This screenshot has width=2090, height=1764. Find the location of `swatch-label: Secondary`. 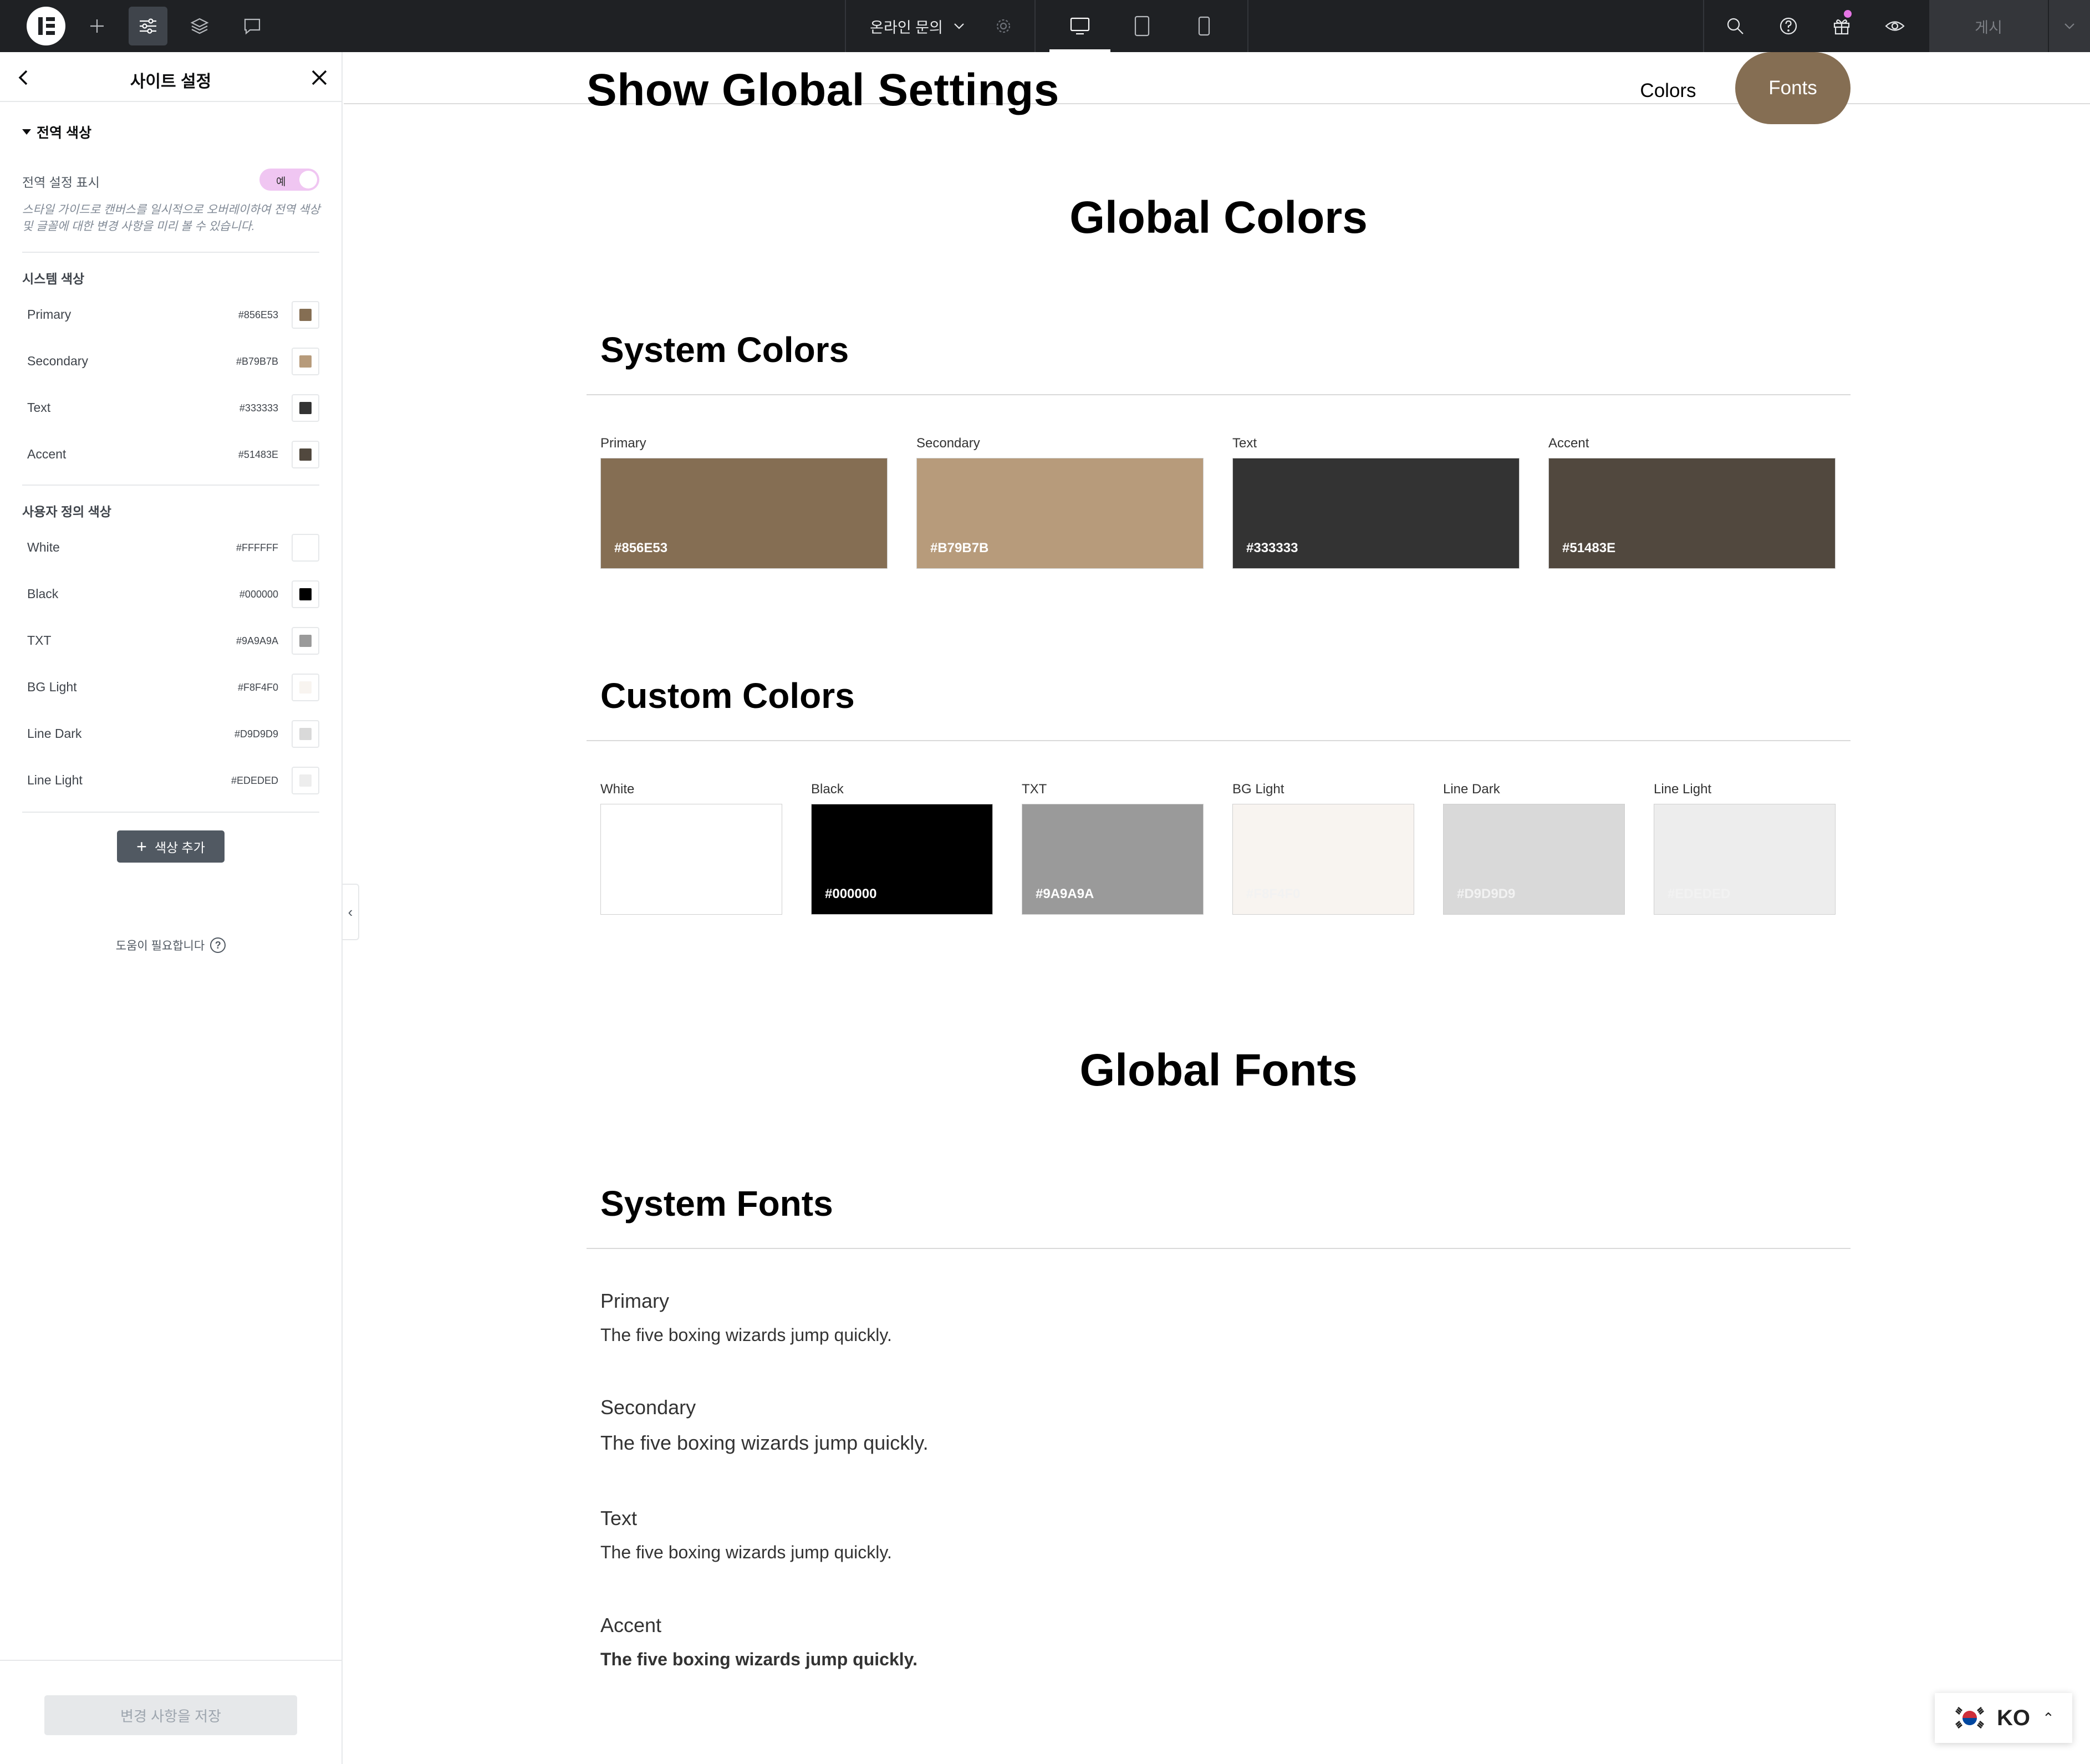

swatch-label: Secondary is located at coordinates (948, 443).